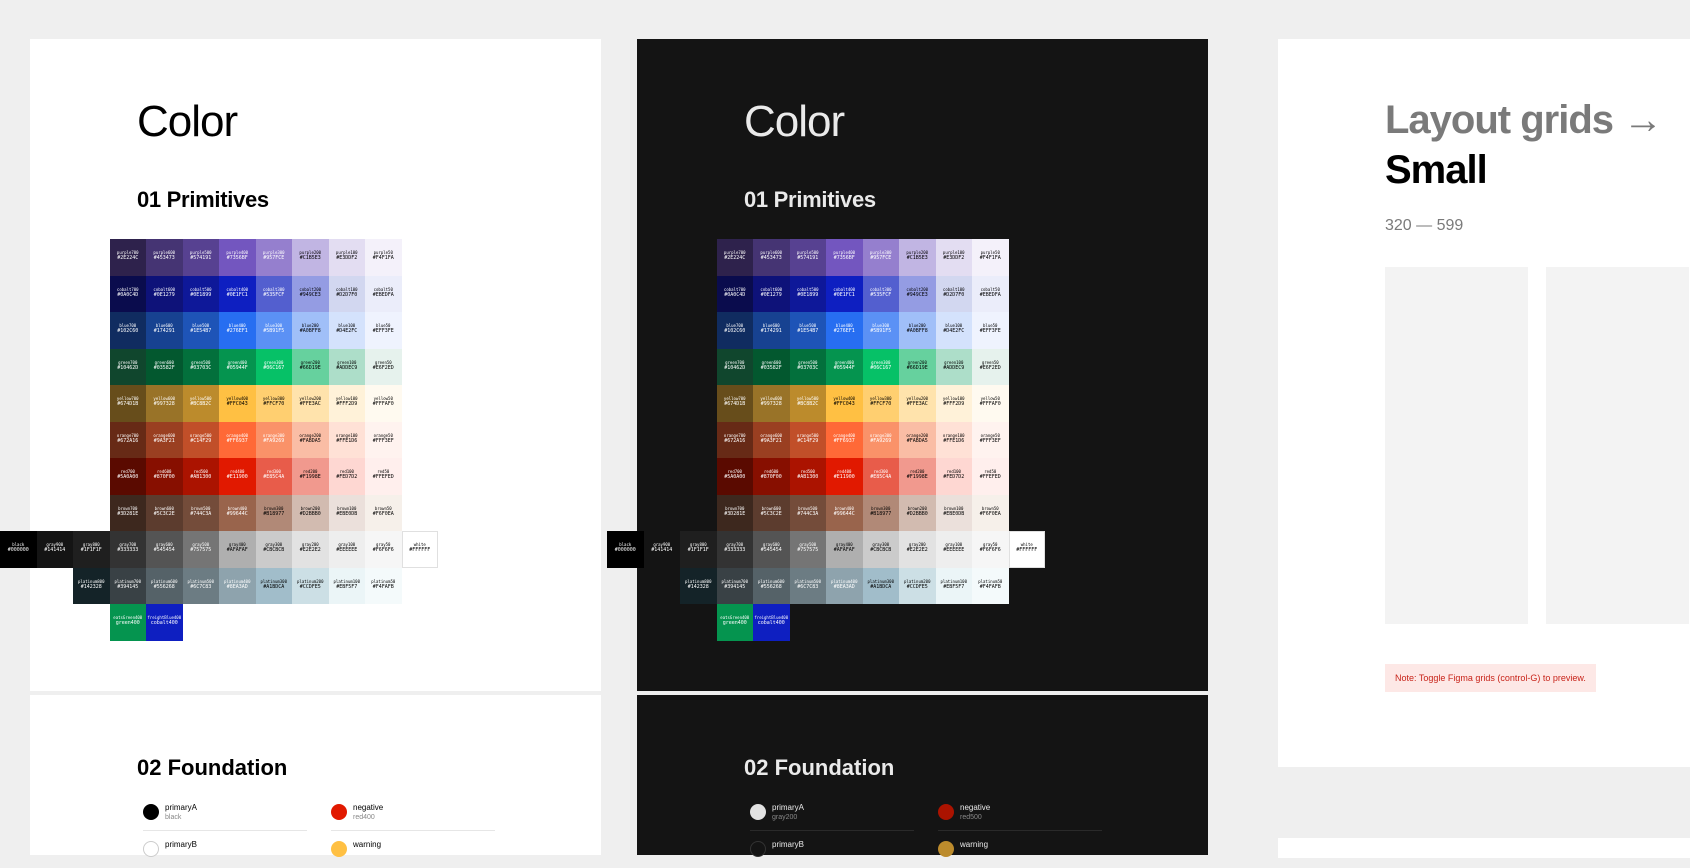 The height and width of the screenshot is (868, 1690). What do you see at coordinates (990, 403) in the screenshot?
I see `swatch-yellow50: yellow50 #FFFAF0` at bounding box center [990, 403].